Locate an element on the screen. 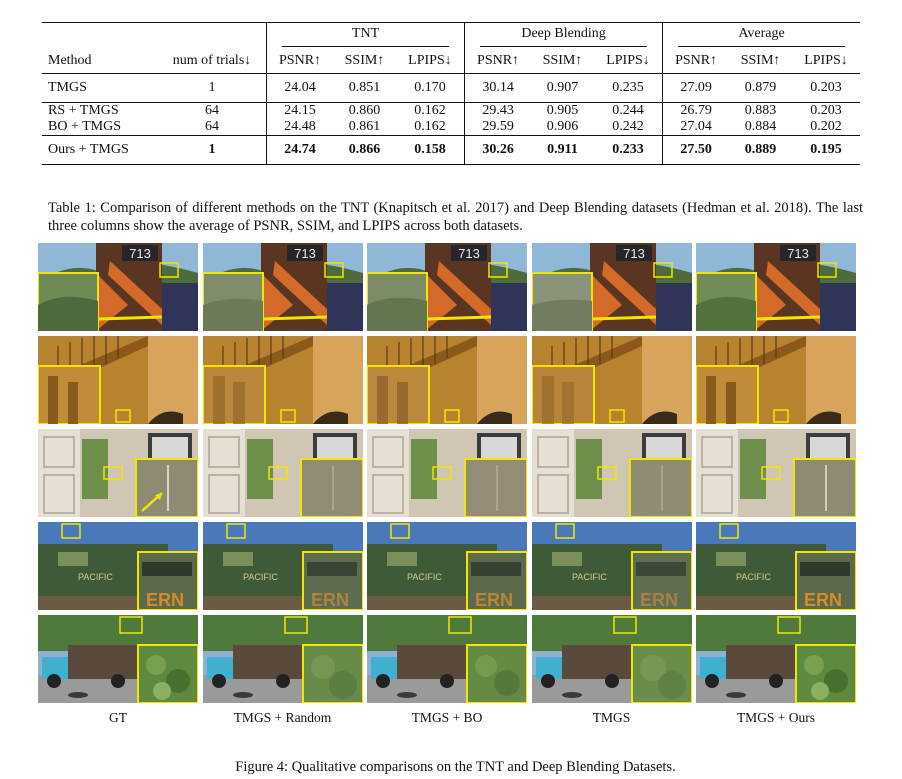 The image size is (902, 779). header-method: Method is located at coordinates (100, 61).